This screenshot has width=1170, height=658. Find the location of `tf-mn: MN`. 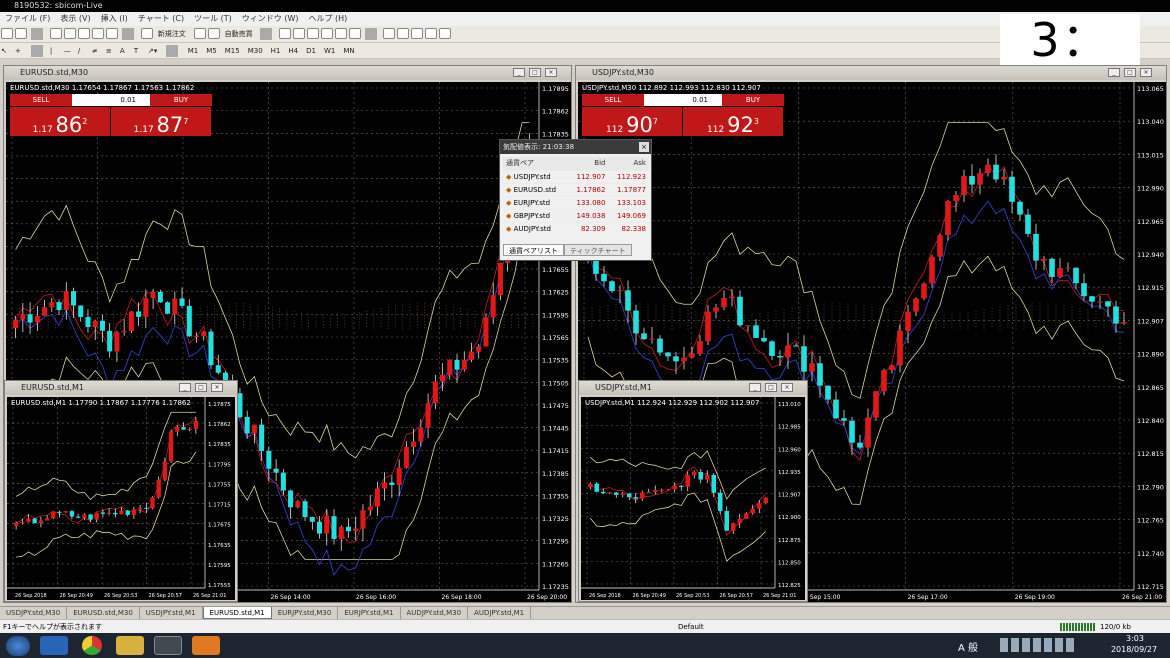

tf-mn: MN is located at coordinates (348, 51).